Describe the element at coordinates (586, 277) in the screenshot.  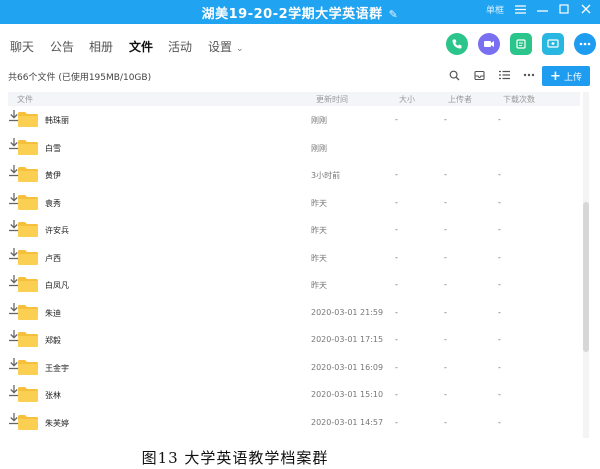
I see `scrollbar-thumb` at that location.